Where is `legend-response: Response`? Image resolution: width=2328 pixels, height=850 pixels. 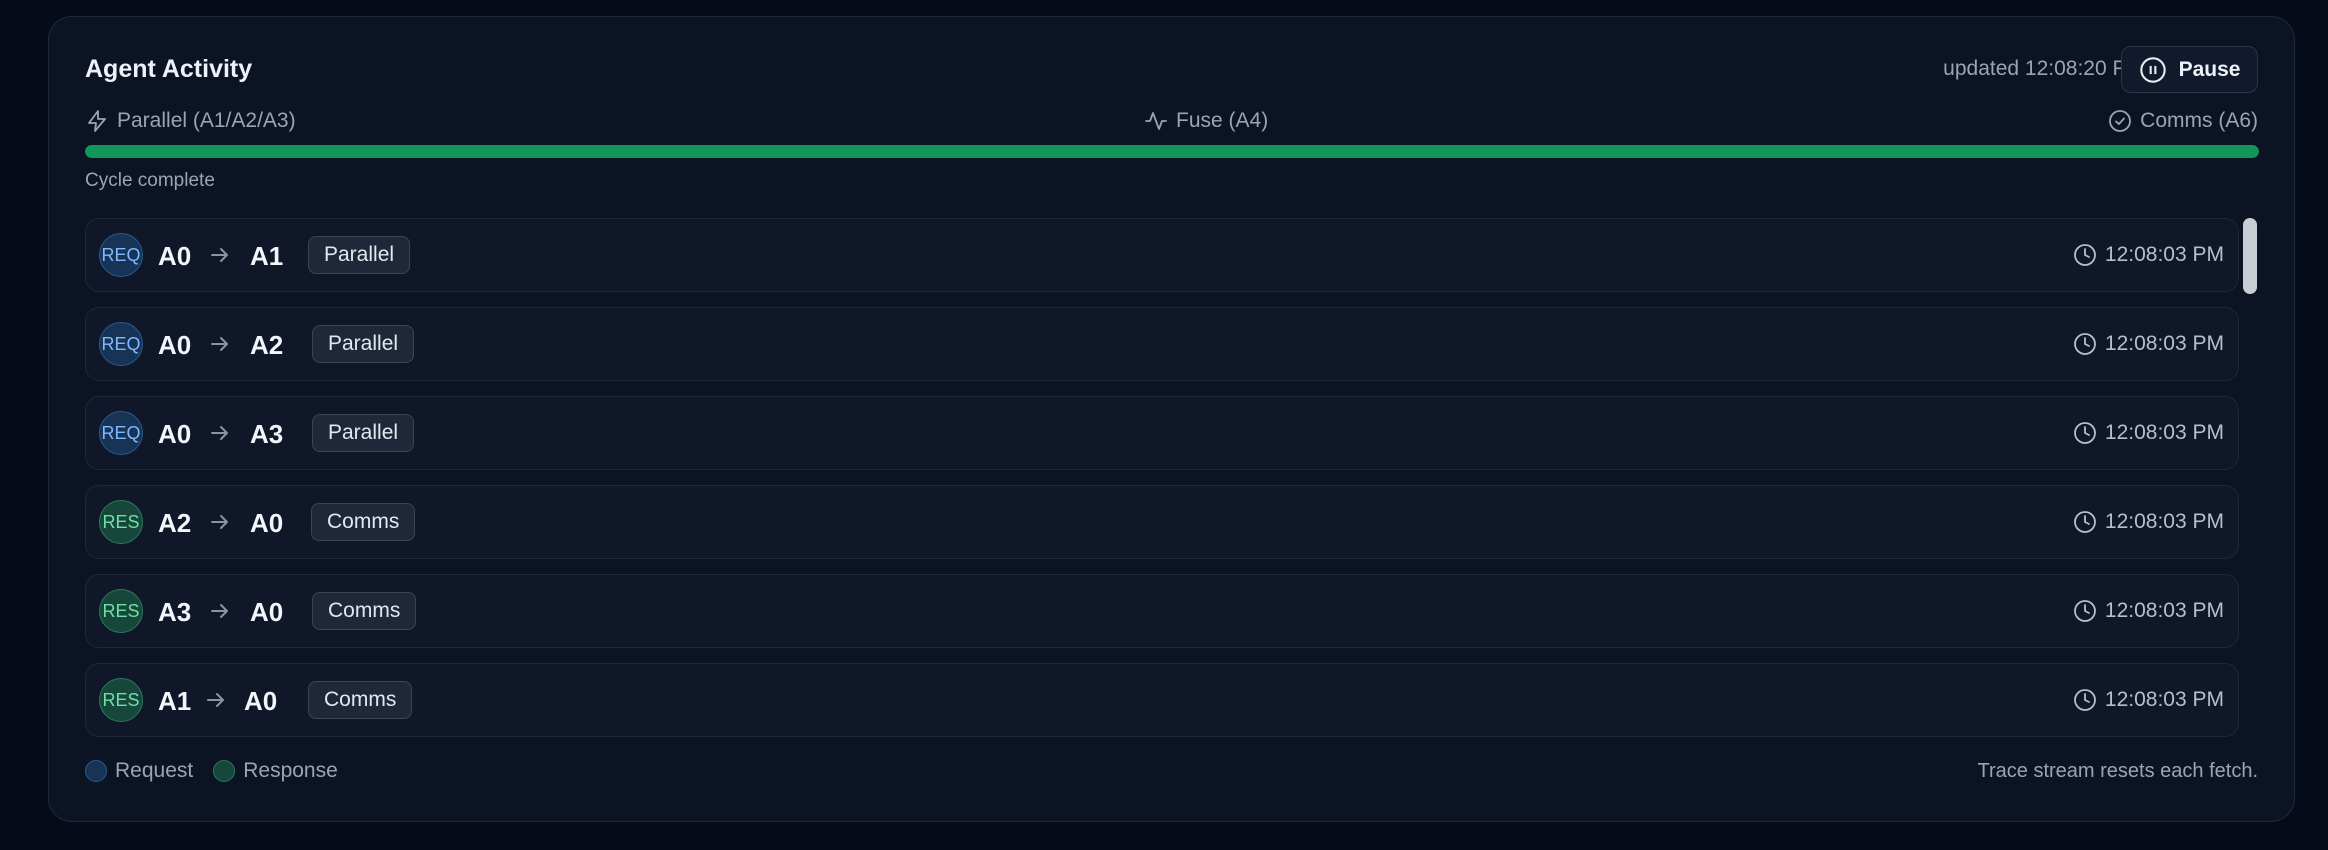 legend-response: Response is located at coordinates (275, 771).